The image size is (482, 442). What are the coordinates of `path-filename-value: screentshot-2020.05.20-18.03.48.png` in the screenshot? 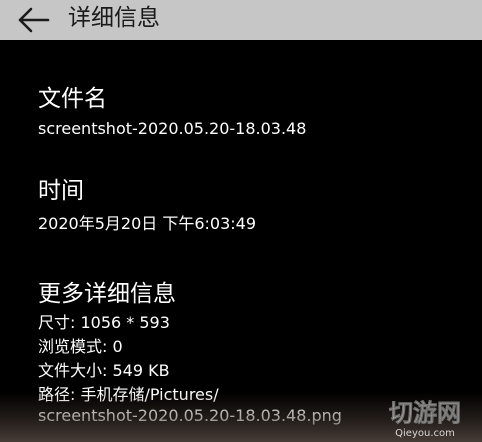 It's located at (190, 415).